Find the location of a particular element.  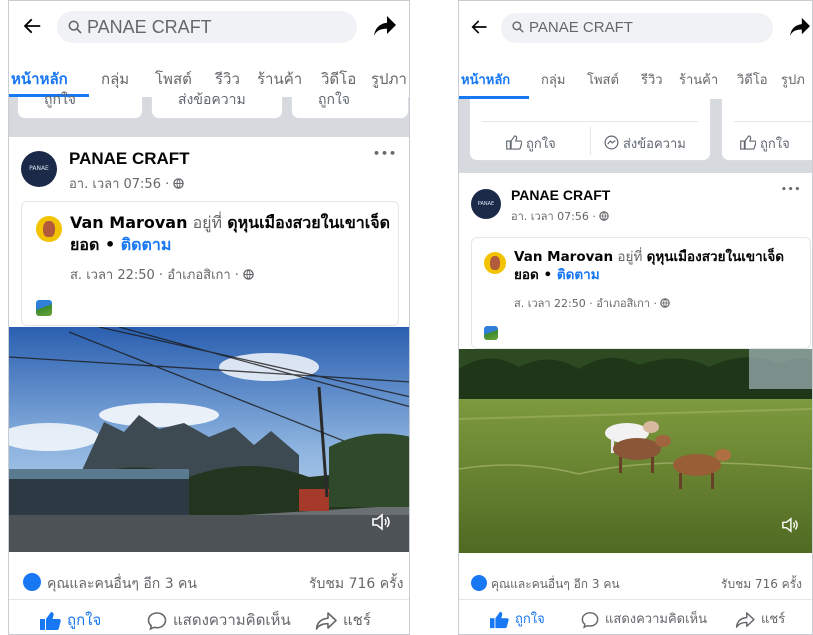

tab-photos: รูปภ is located at coordinates (793, 79).